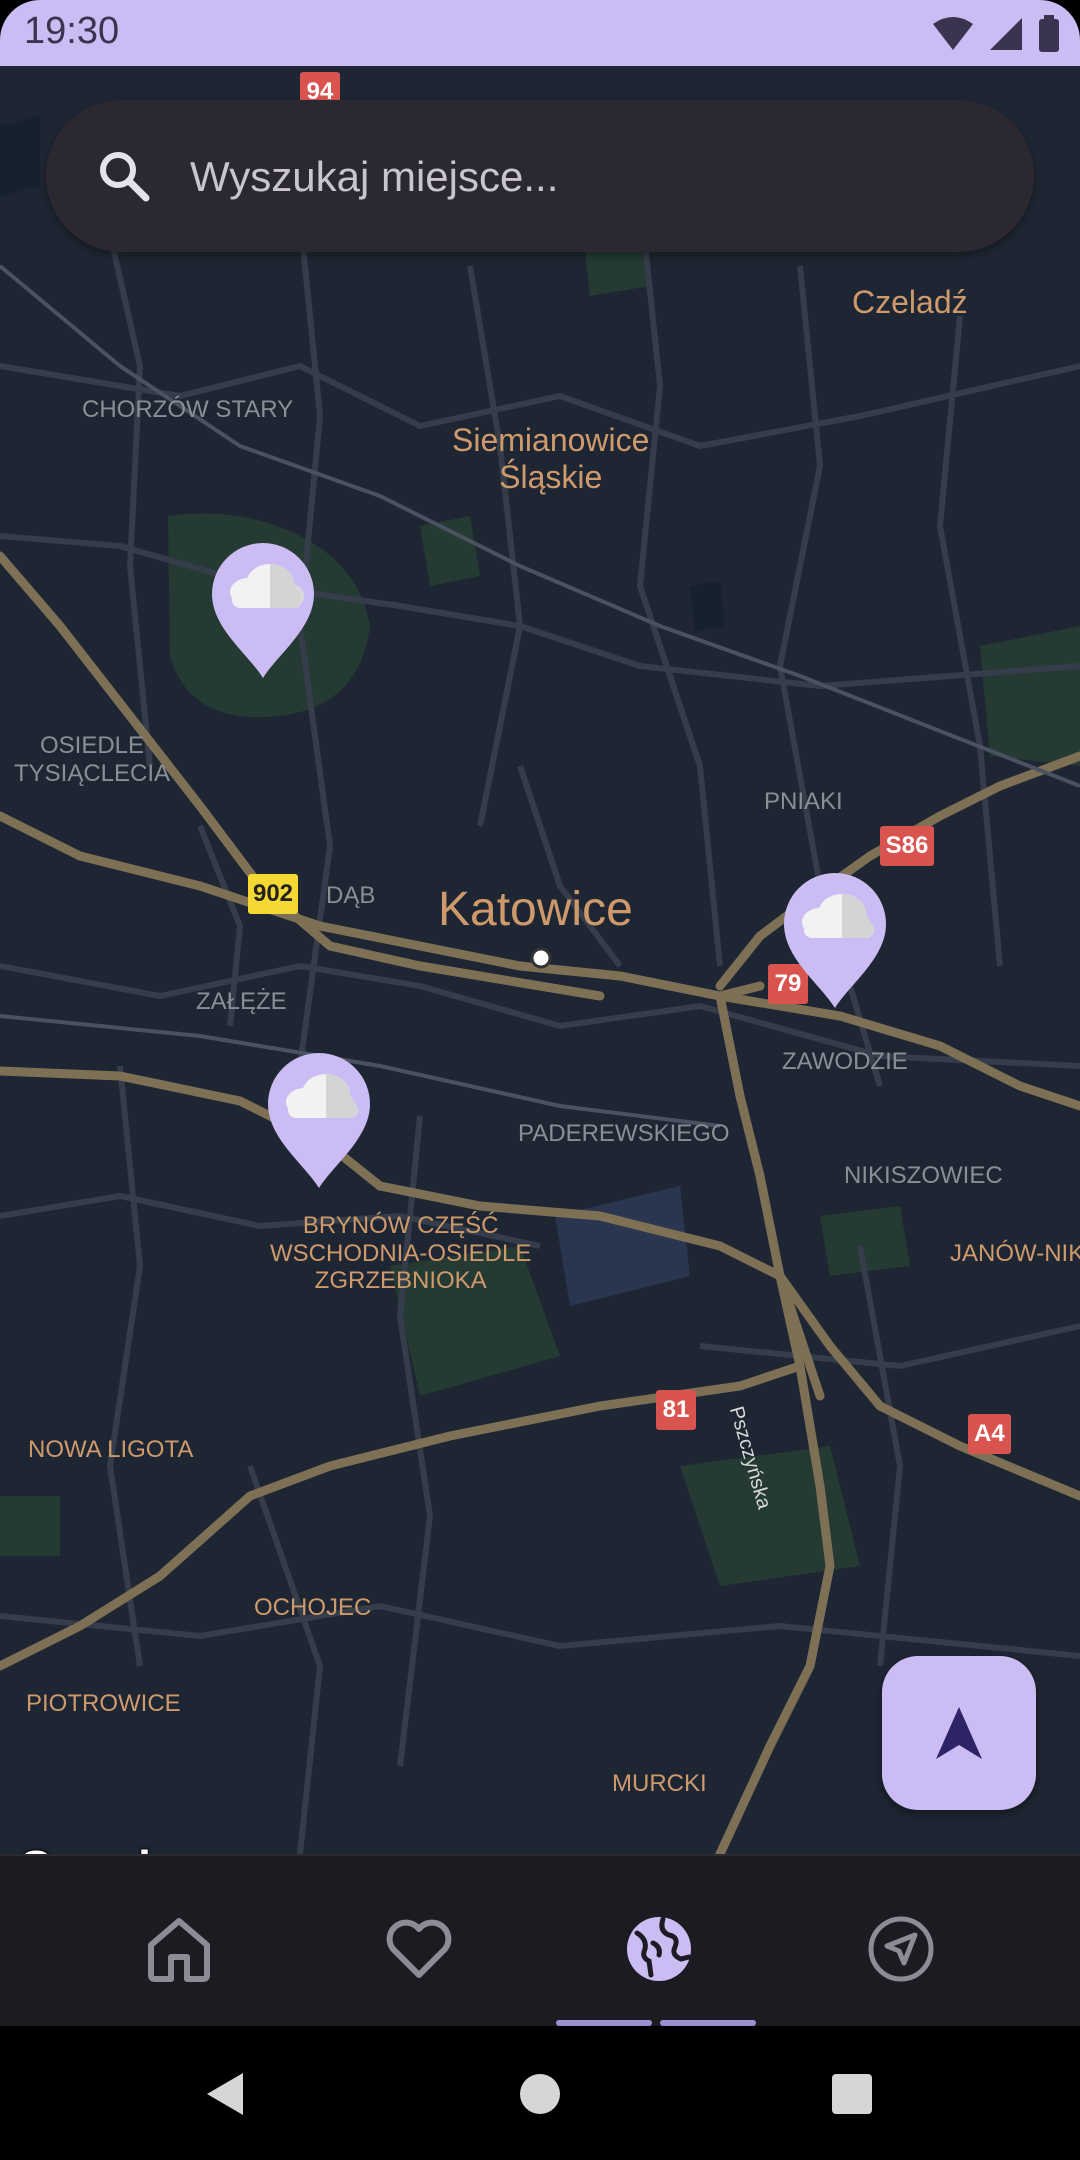 This screenshot has height=2160, width=1080. Describe the element at coordinates (540, 1941) in the screenshot. I see `bottom-navigation` at that location.